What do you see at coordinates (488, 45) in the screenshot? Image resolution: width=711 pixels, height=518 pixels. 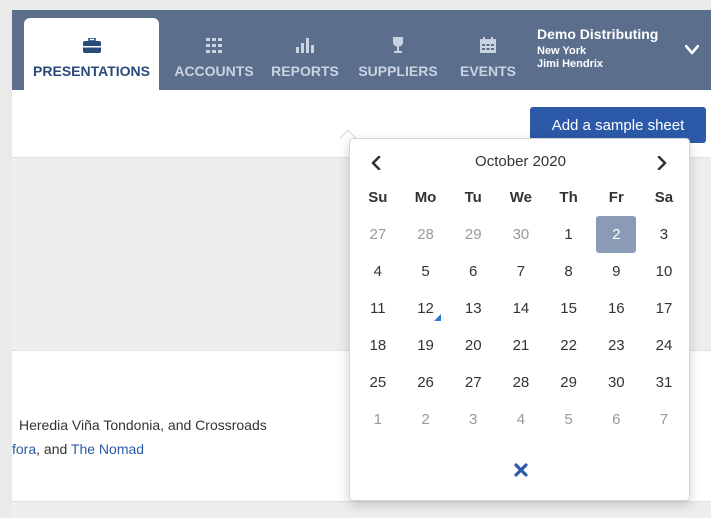 I see `calendar-icon` at bounding box center [488, 45].